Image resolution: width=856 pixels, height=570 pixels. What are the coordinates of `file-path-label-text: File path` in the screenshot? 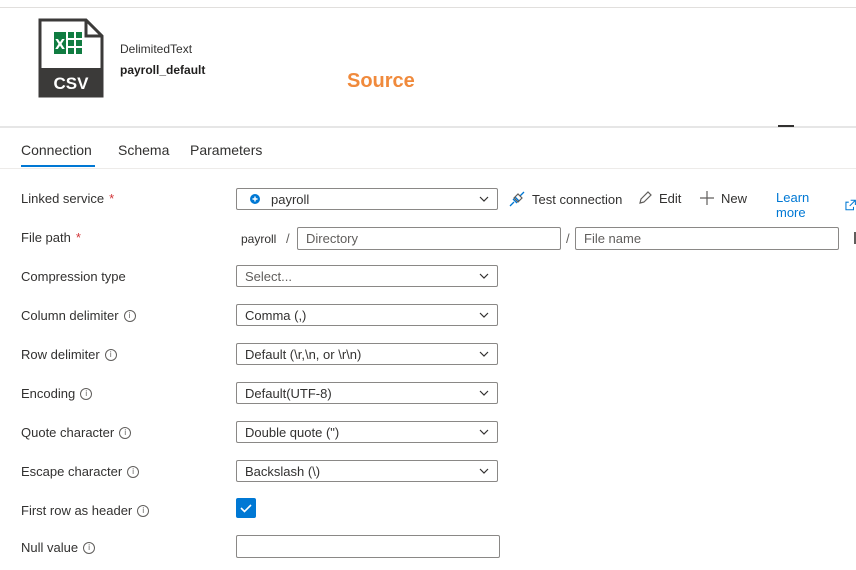 It's located at (46, 237).